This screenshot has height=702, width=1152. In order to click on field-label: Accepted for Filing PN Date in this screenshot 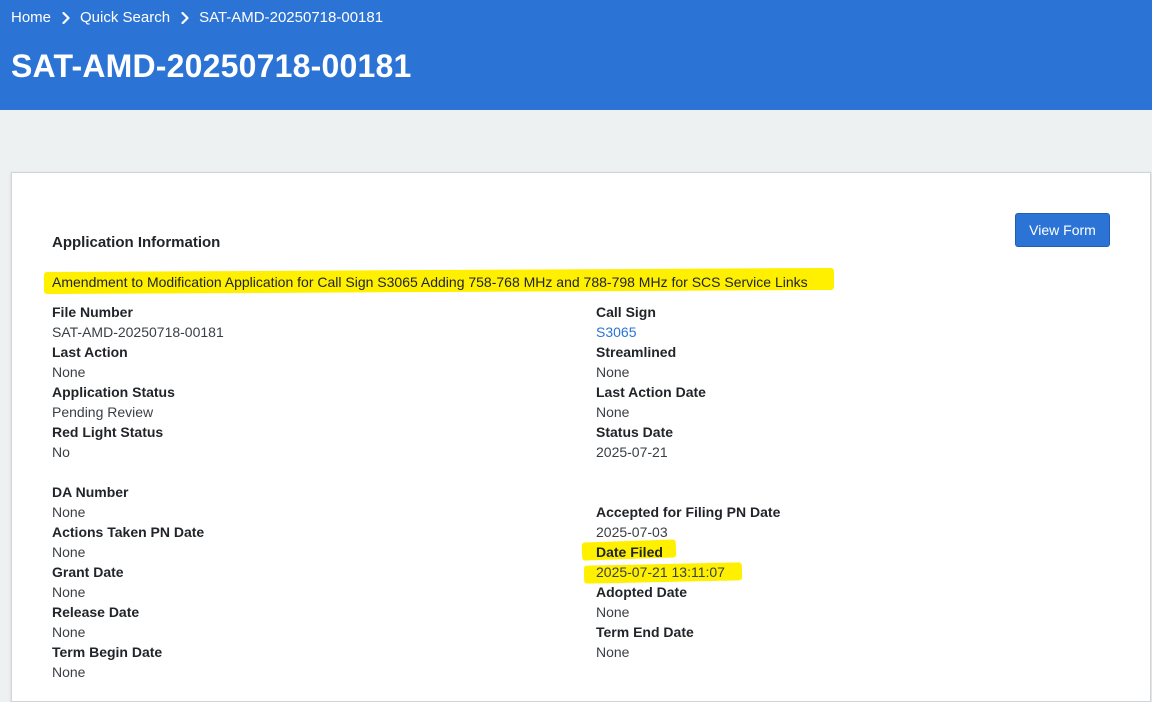, I will do `click(688, 512)`.